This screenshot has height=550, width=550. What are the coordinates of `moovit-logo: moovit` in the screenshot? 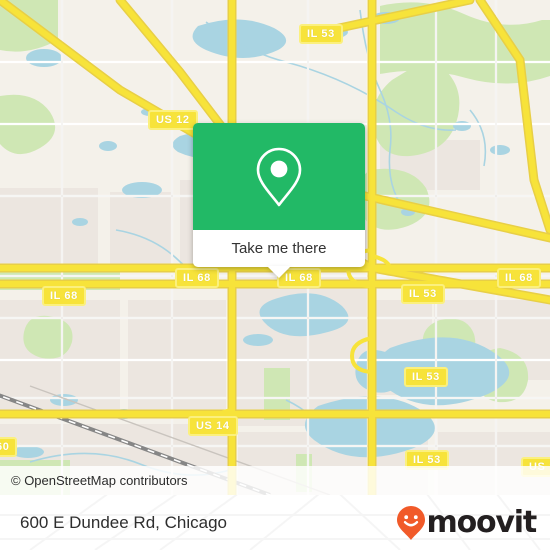 It's located at (467, 522).